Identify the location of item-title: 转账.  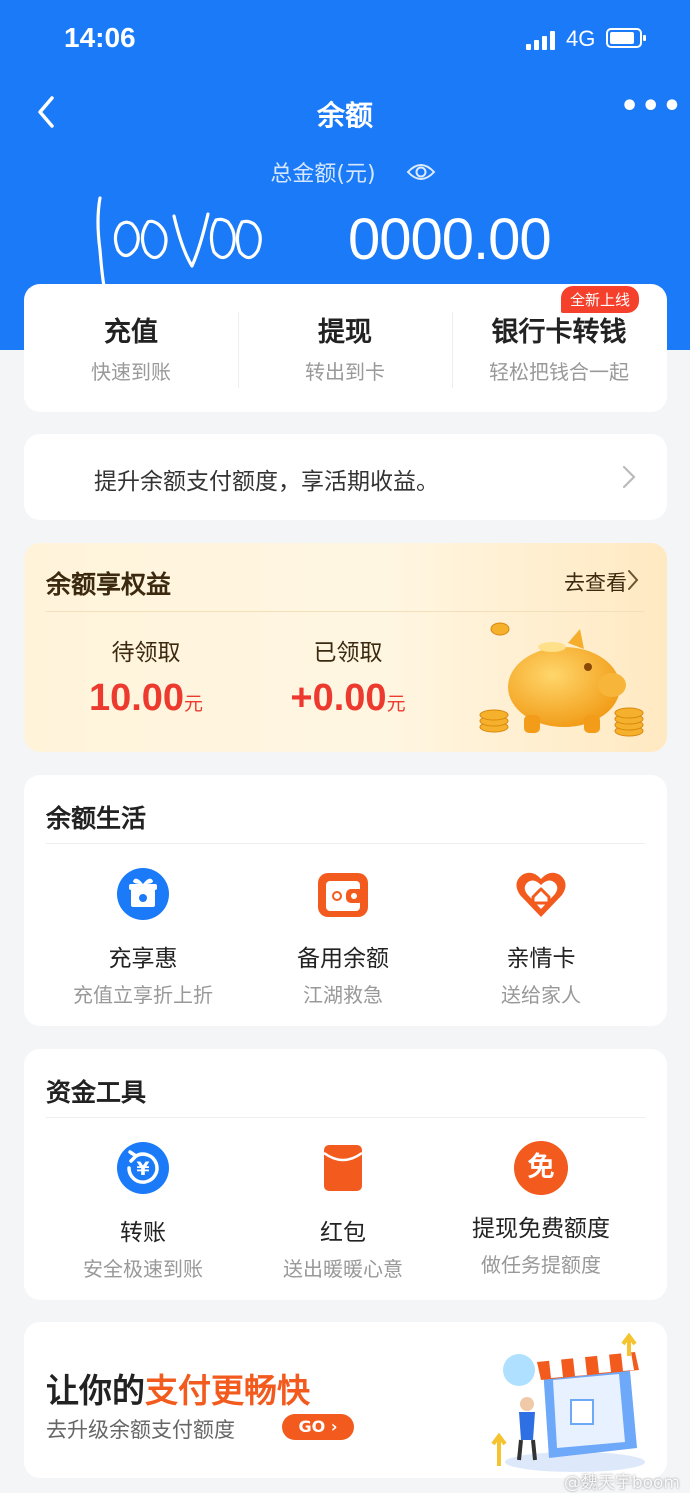
(143, 1233).